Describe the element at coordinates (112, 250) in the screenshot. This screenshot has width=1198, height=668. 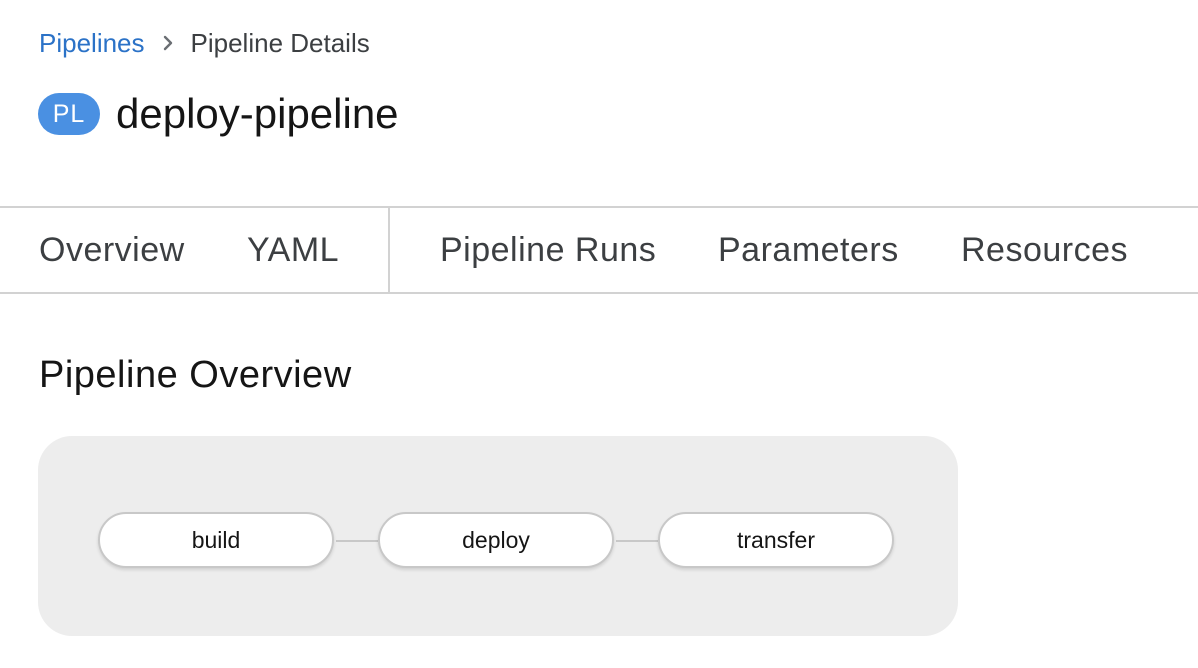
I see `tab-overview: Overview` at that location.